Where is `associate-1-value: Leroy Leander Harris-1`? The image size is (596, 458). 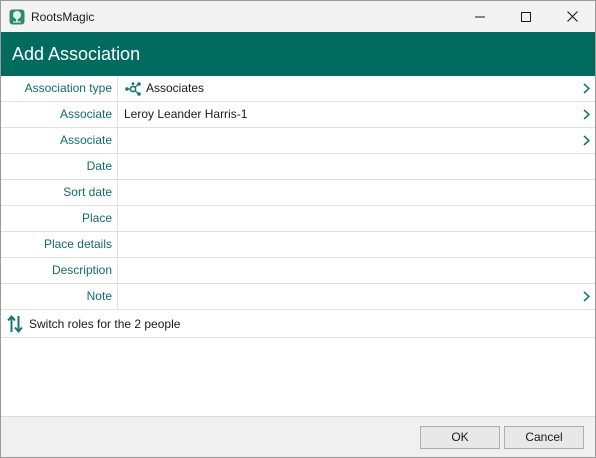 associate-1-value: Leroy Leander Harris-1 is located at coordinates (186, 114).